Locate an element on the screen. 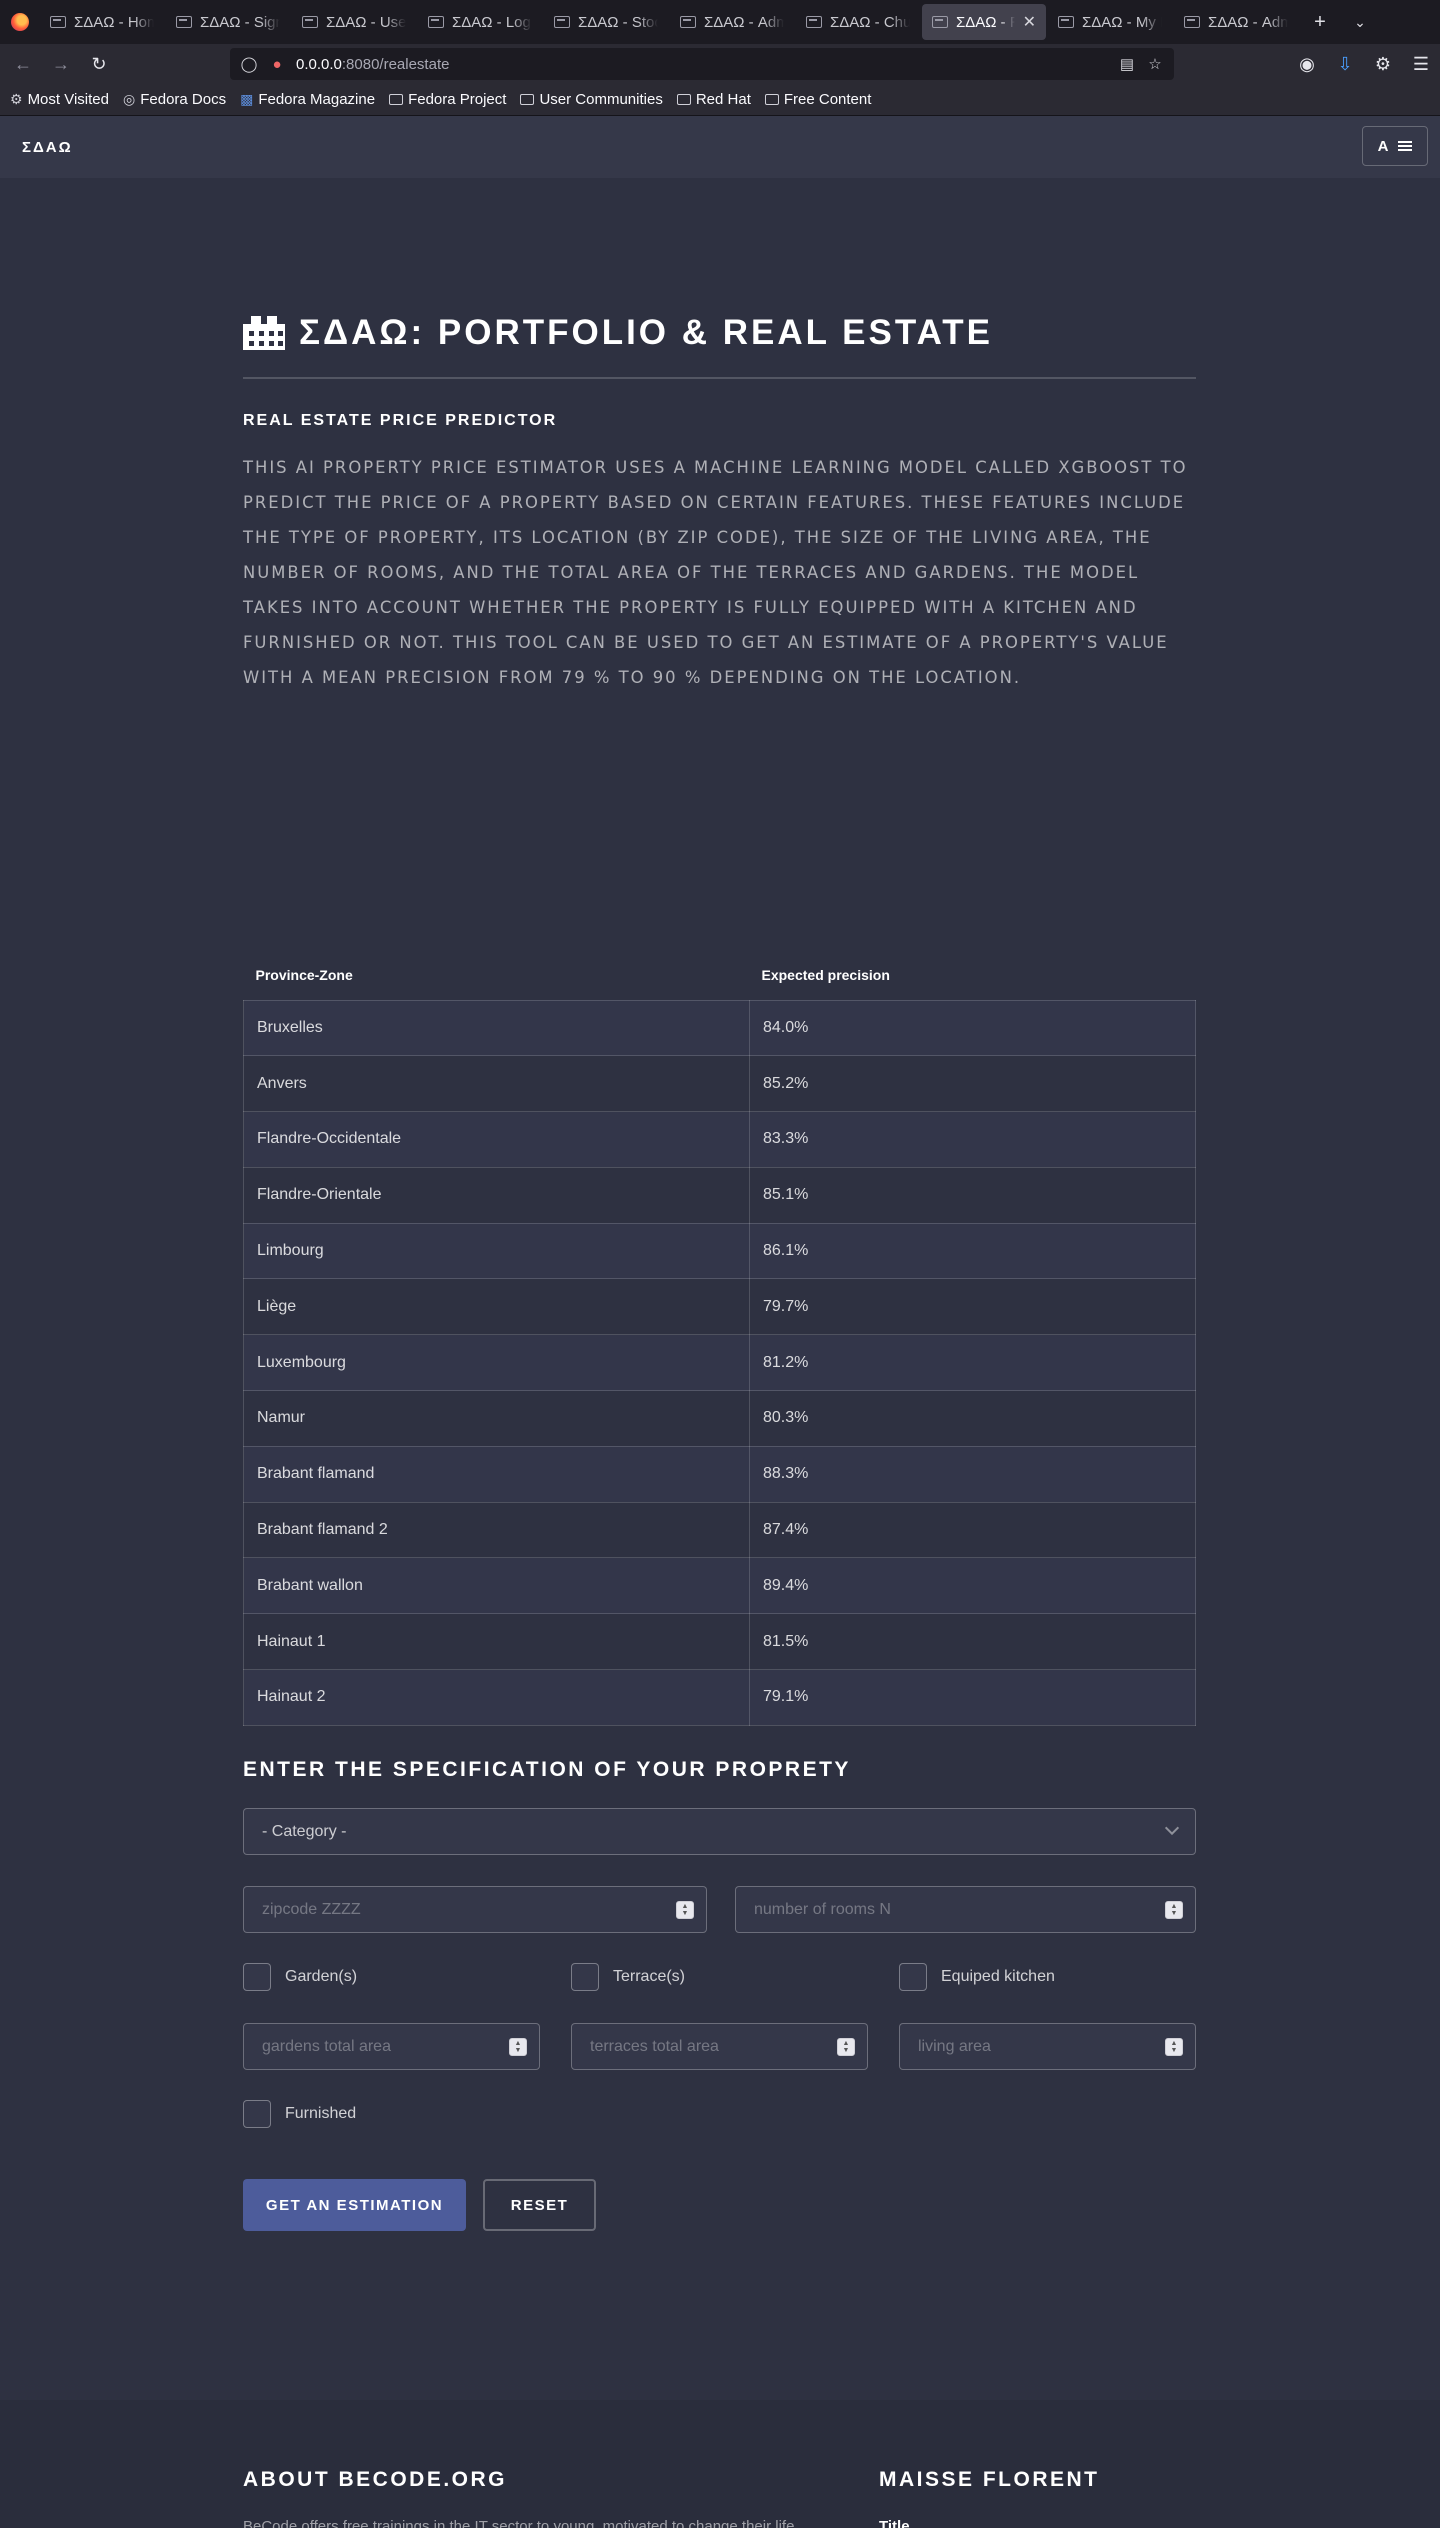 The width and height of the screenshot is (1440, 2528). menu-label: A is located at coordinates (1383, 146).